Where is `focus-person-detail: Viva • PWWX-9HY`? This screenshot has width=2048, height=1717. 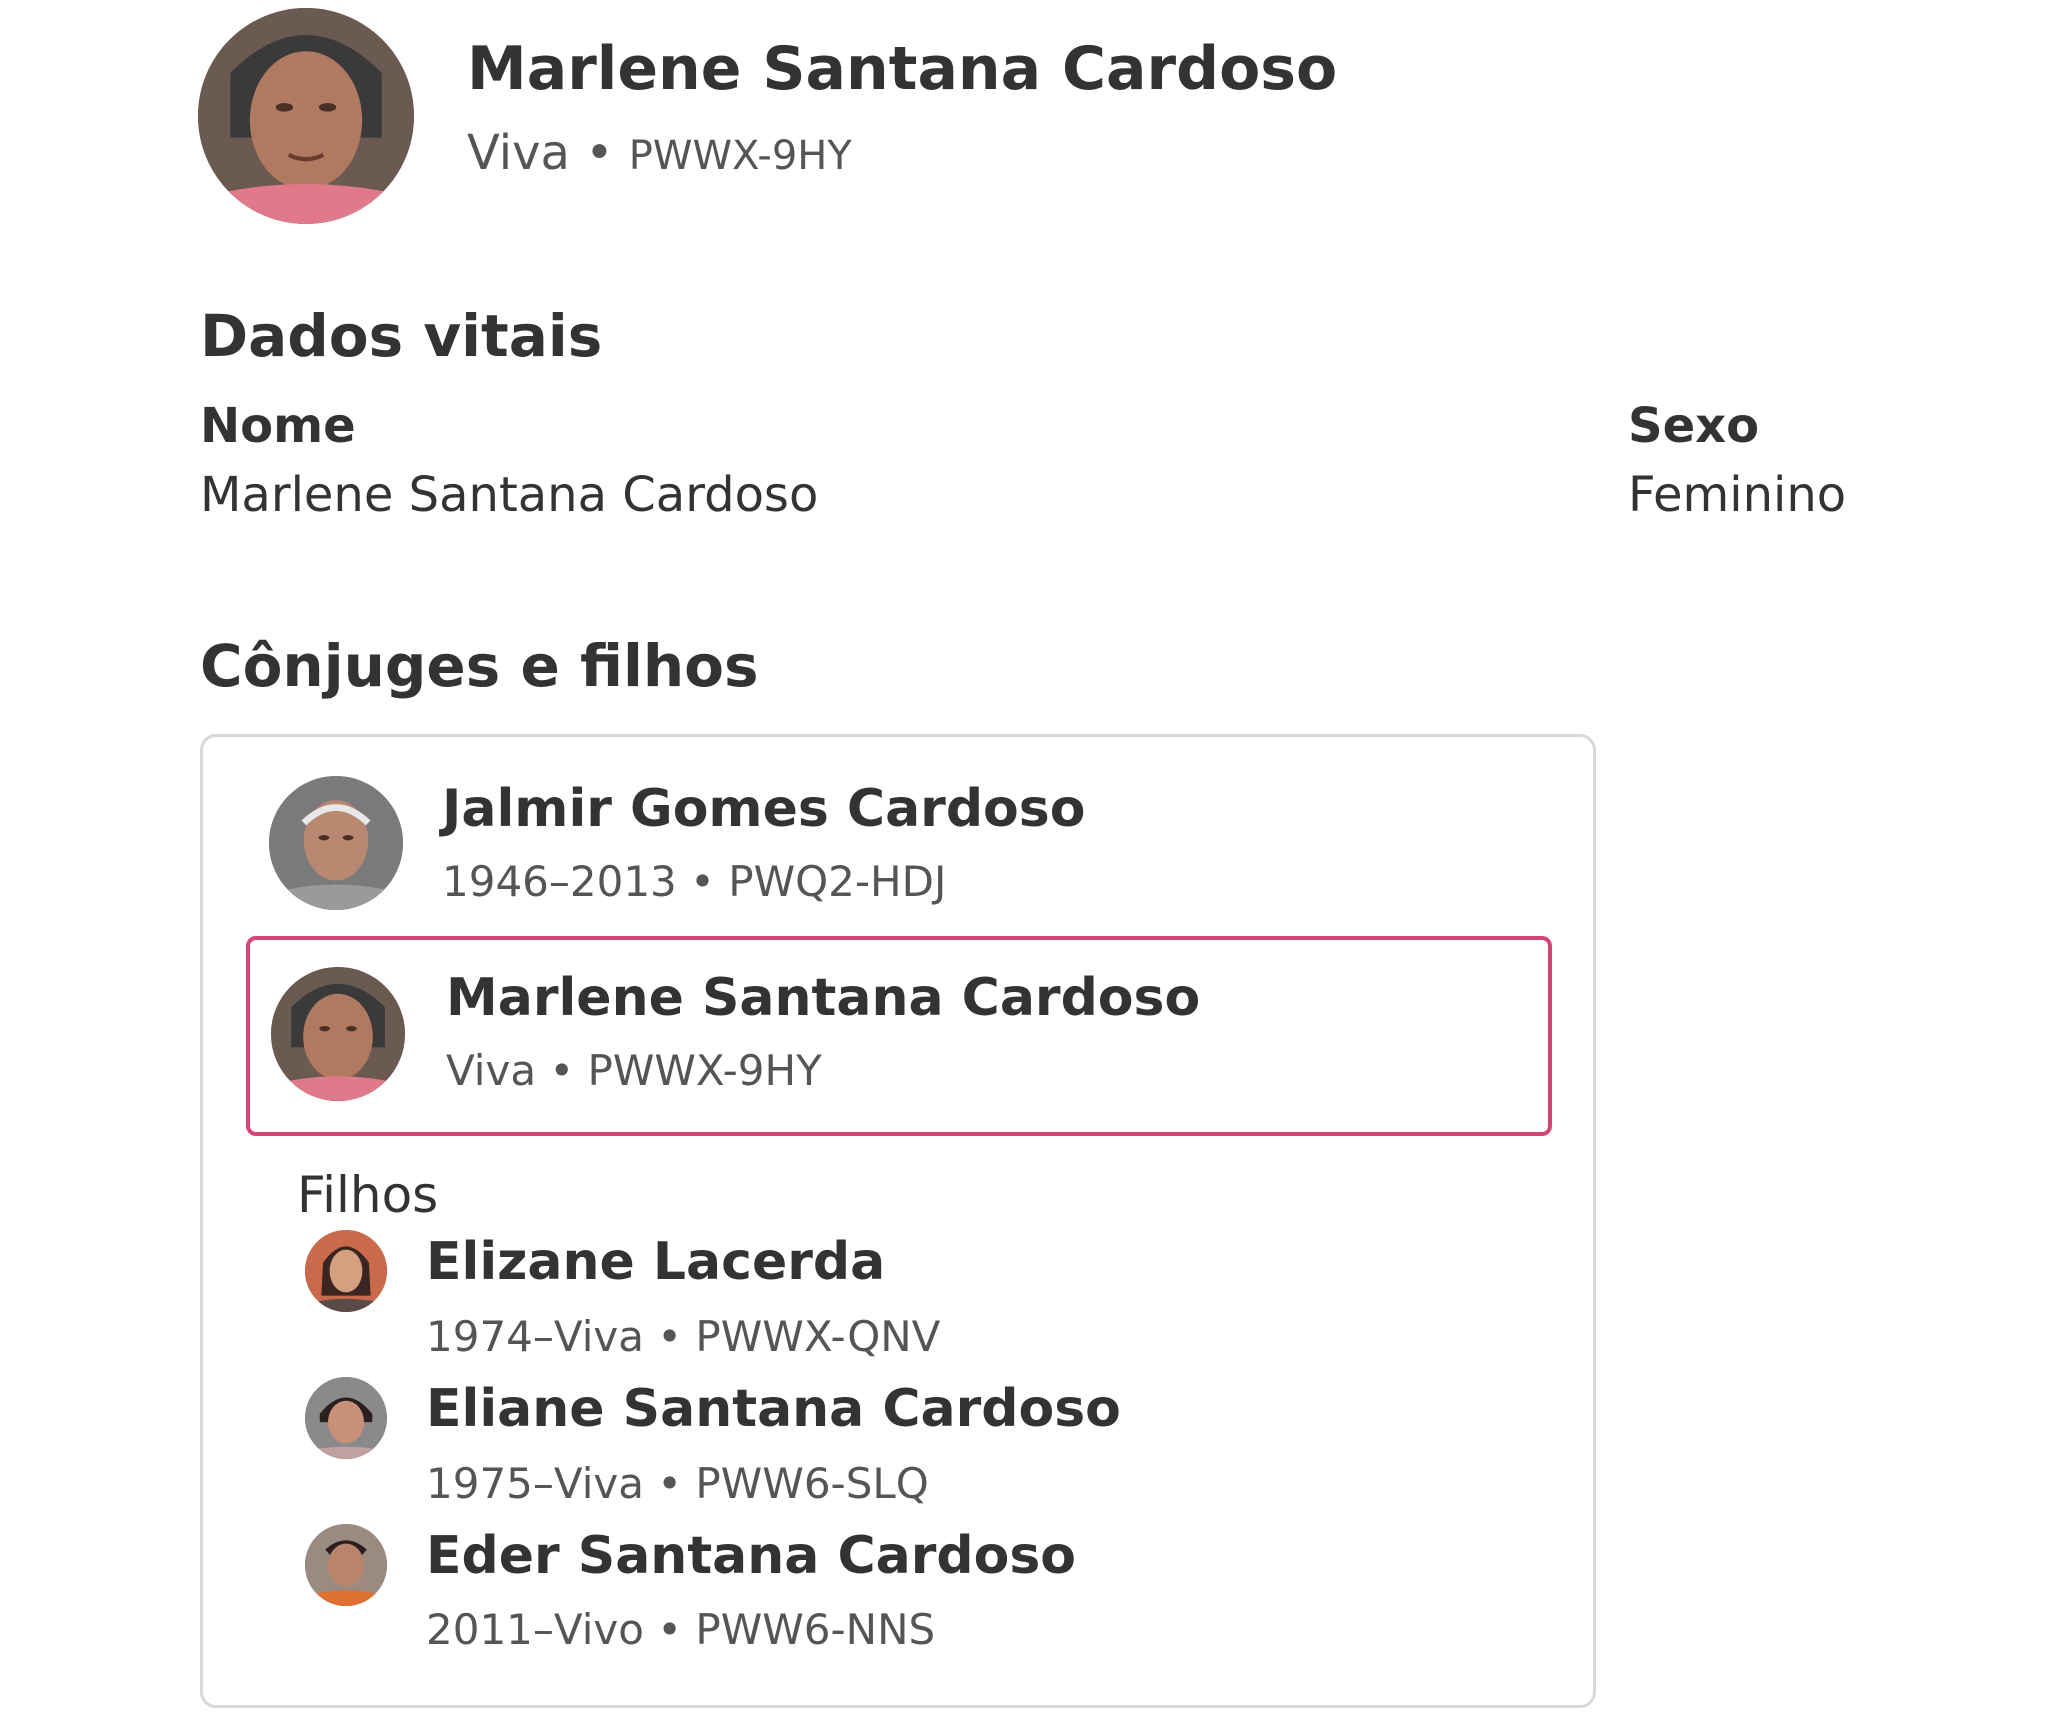
focus-person-detail: Viva • PWWX-9HY is located at coordinates (634, 1070).